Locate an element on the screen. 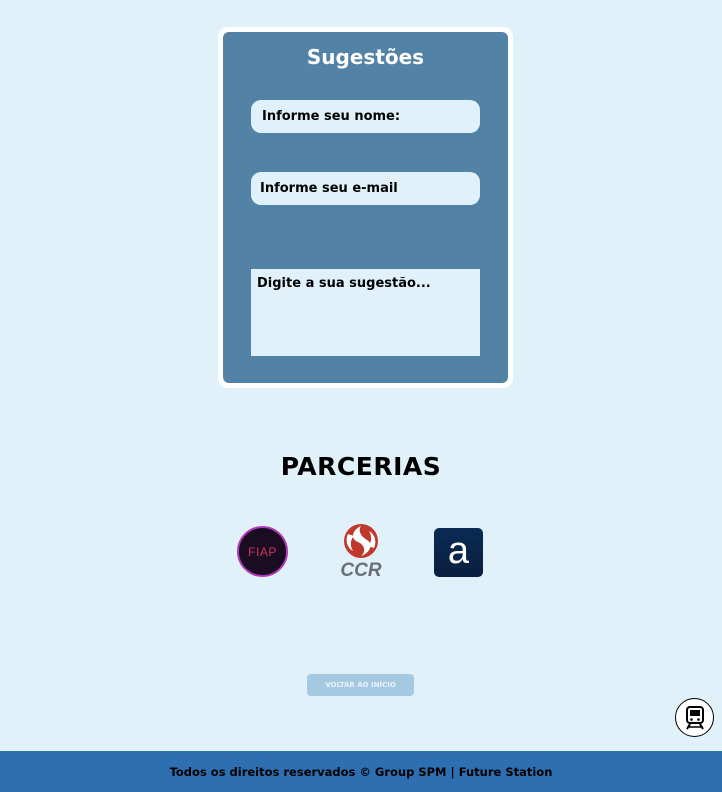  form-title: Sugestões is located at coordinates (365, 57).